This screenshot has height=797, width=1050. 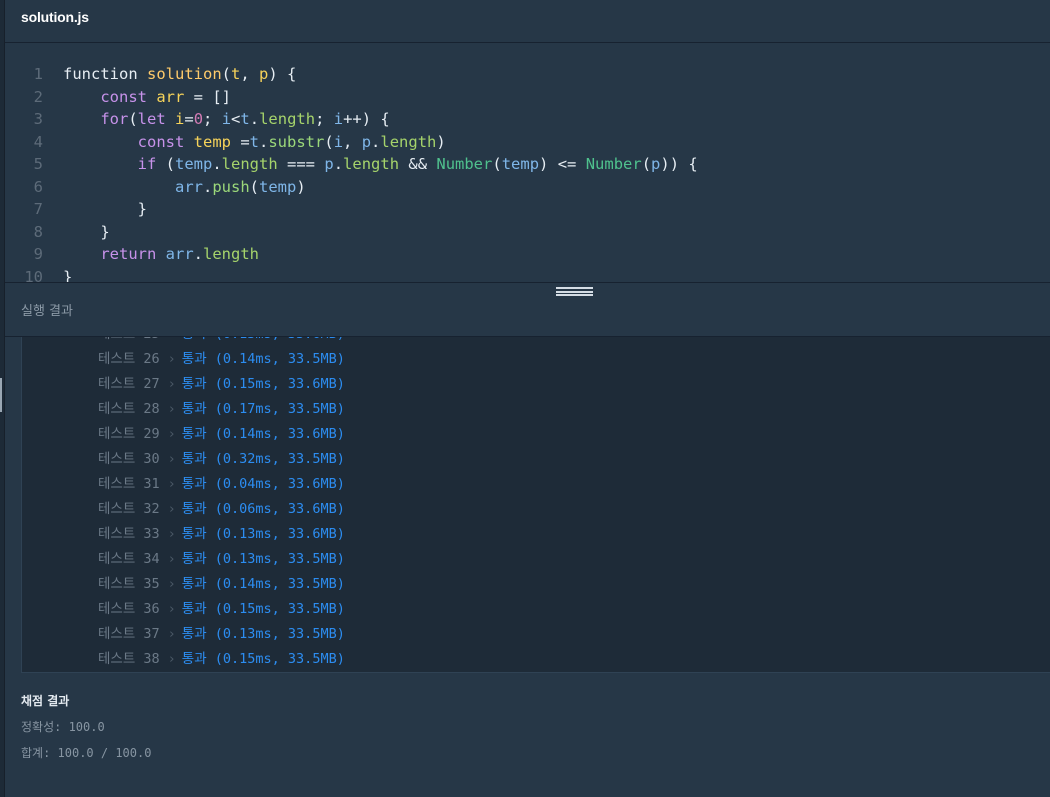 I want to click on code-token: &&, so click(x=418, y=164).